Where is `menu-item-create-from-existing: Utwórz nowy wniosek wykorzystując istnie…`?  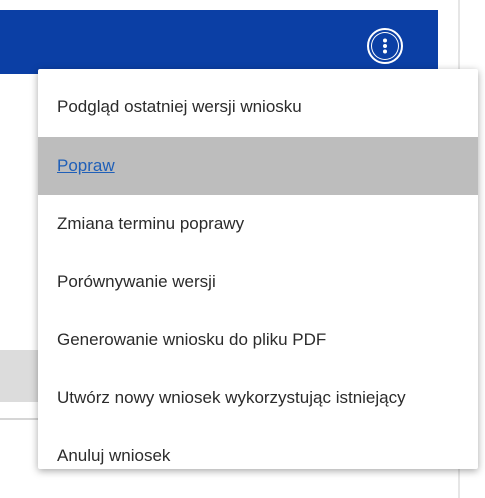 menu-item-create-from-existing: Utwórz nowy wniosek wykorzystując istnie… is located at coordinates (258, 398).